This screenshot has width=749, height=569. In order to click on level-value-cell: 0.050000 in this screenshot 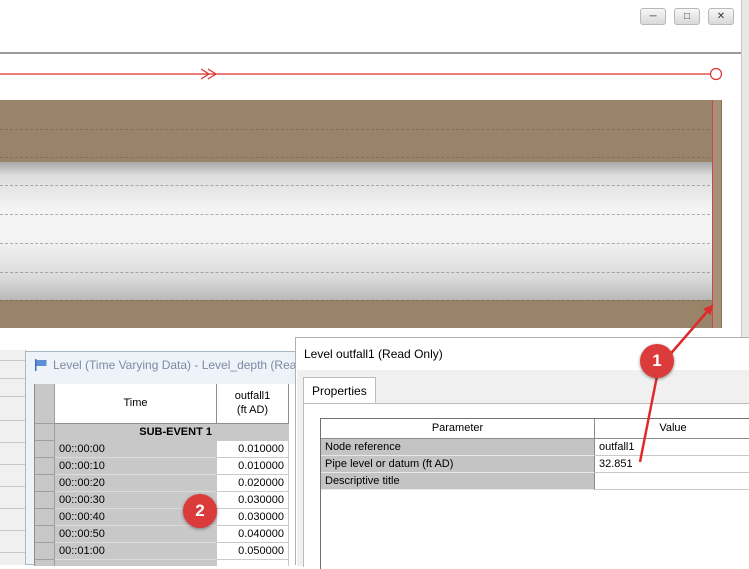, I will do `click(253, 551)`.